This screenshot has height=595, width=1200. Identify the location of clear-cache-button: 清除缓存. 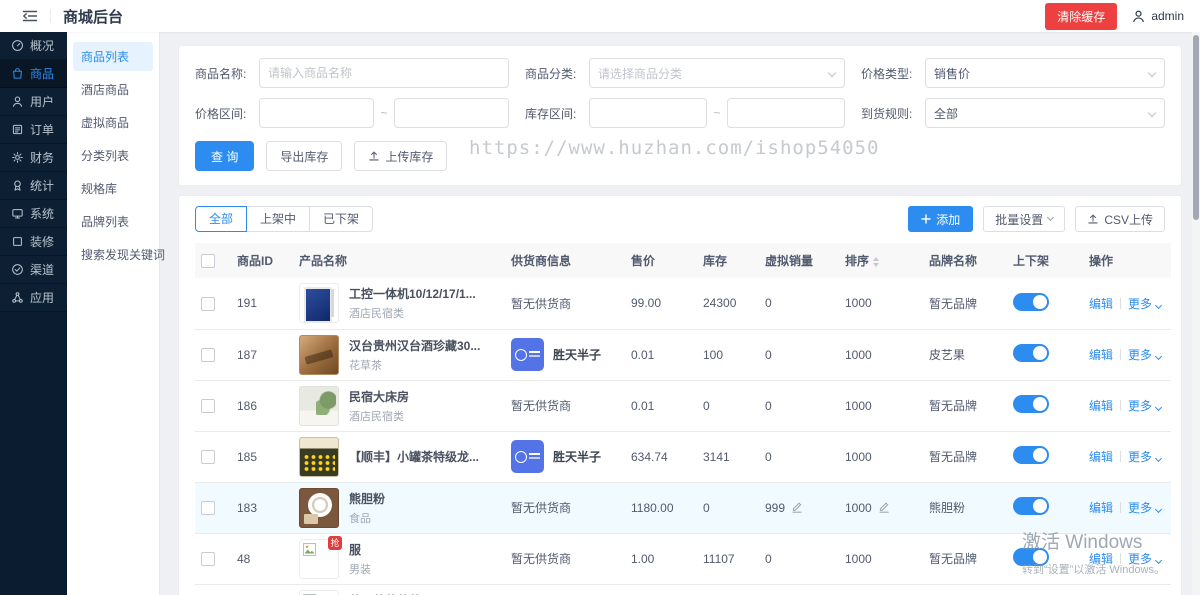
(1081, 16).